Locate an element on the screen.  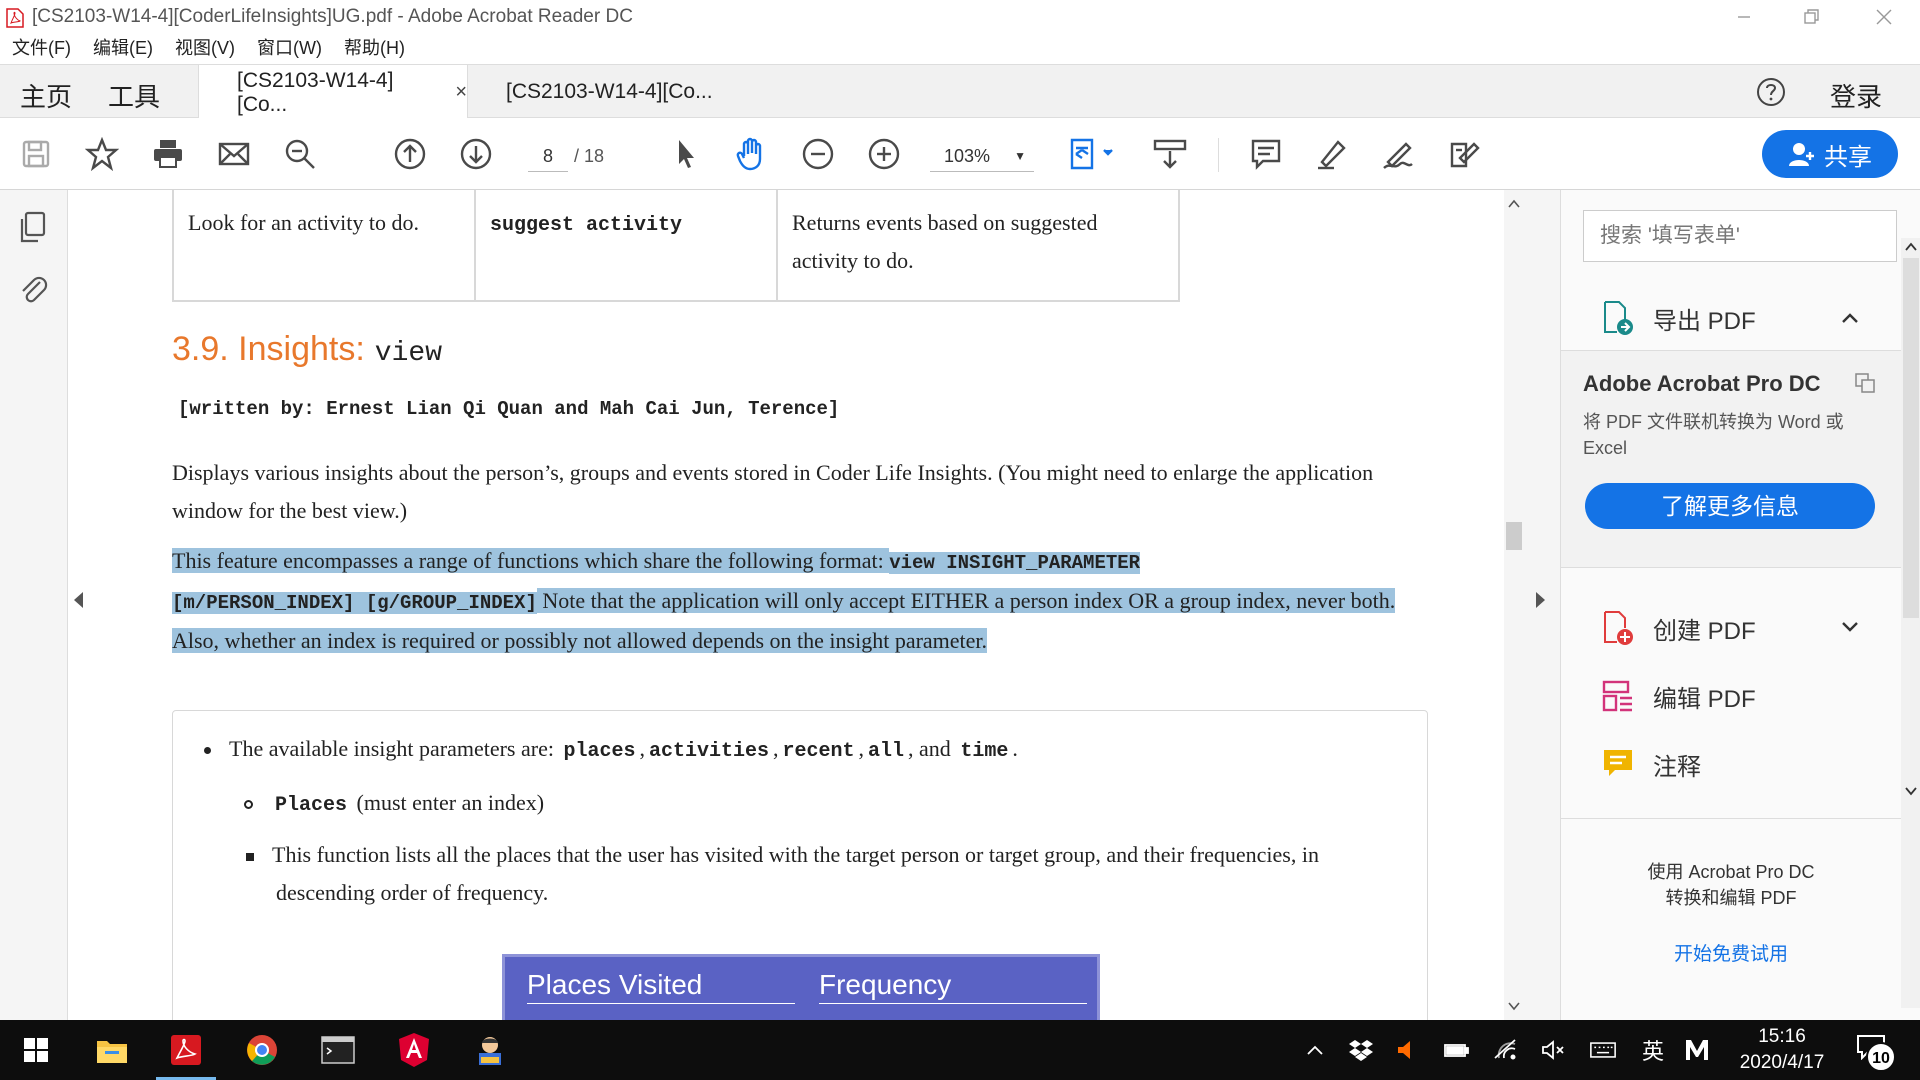
comment-button is located at coordinates (1266, 154).